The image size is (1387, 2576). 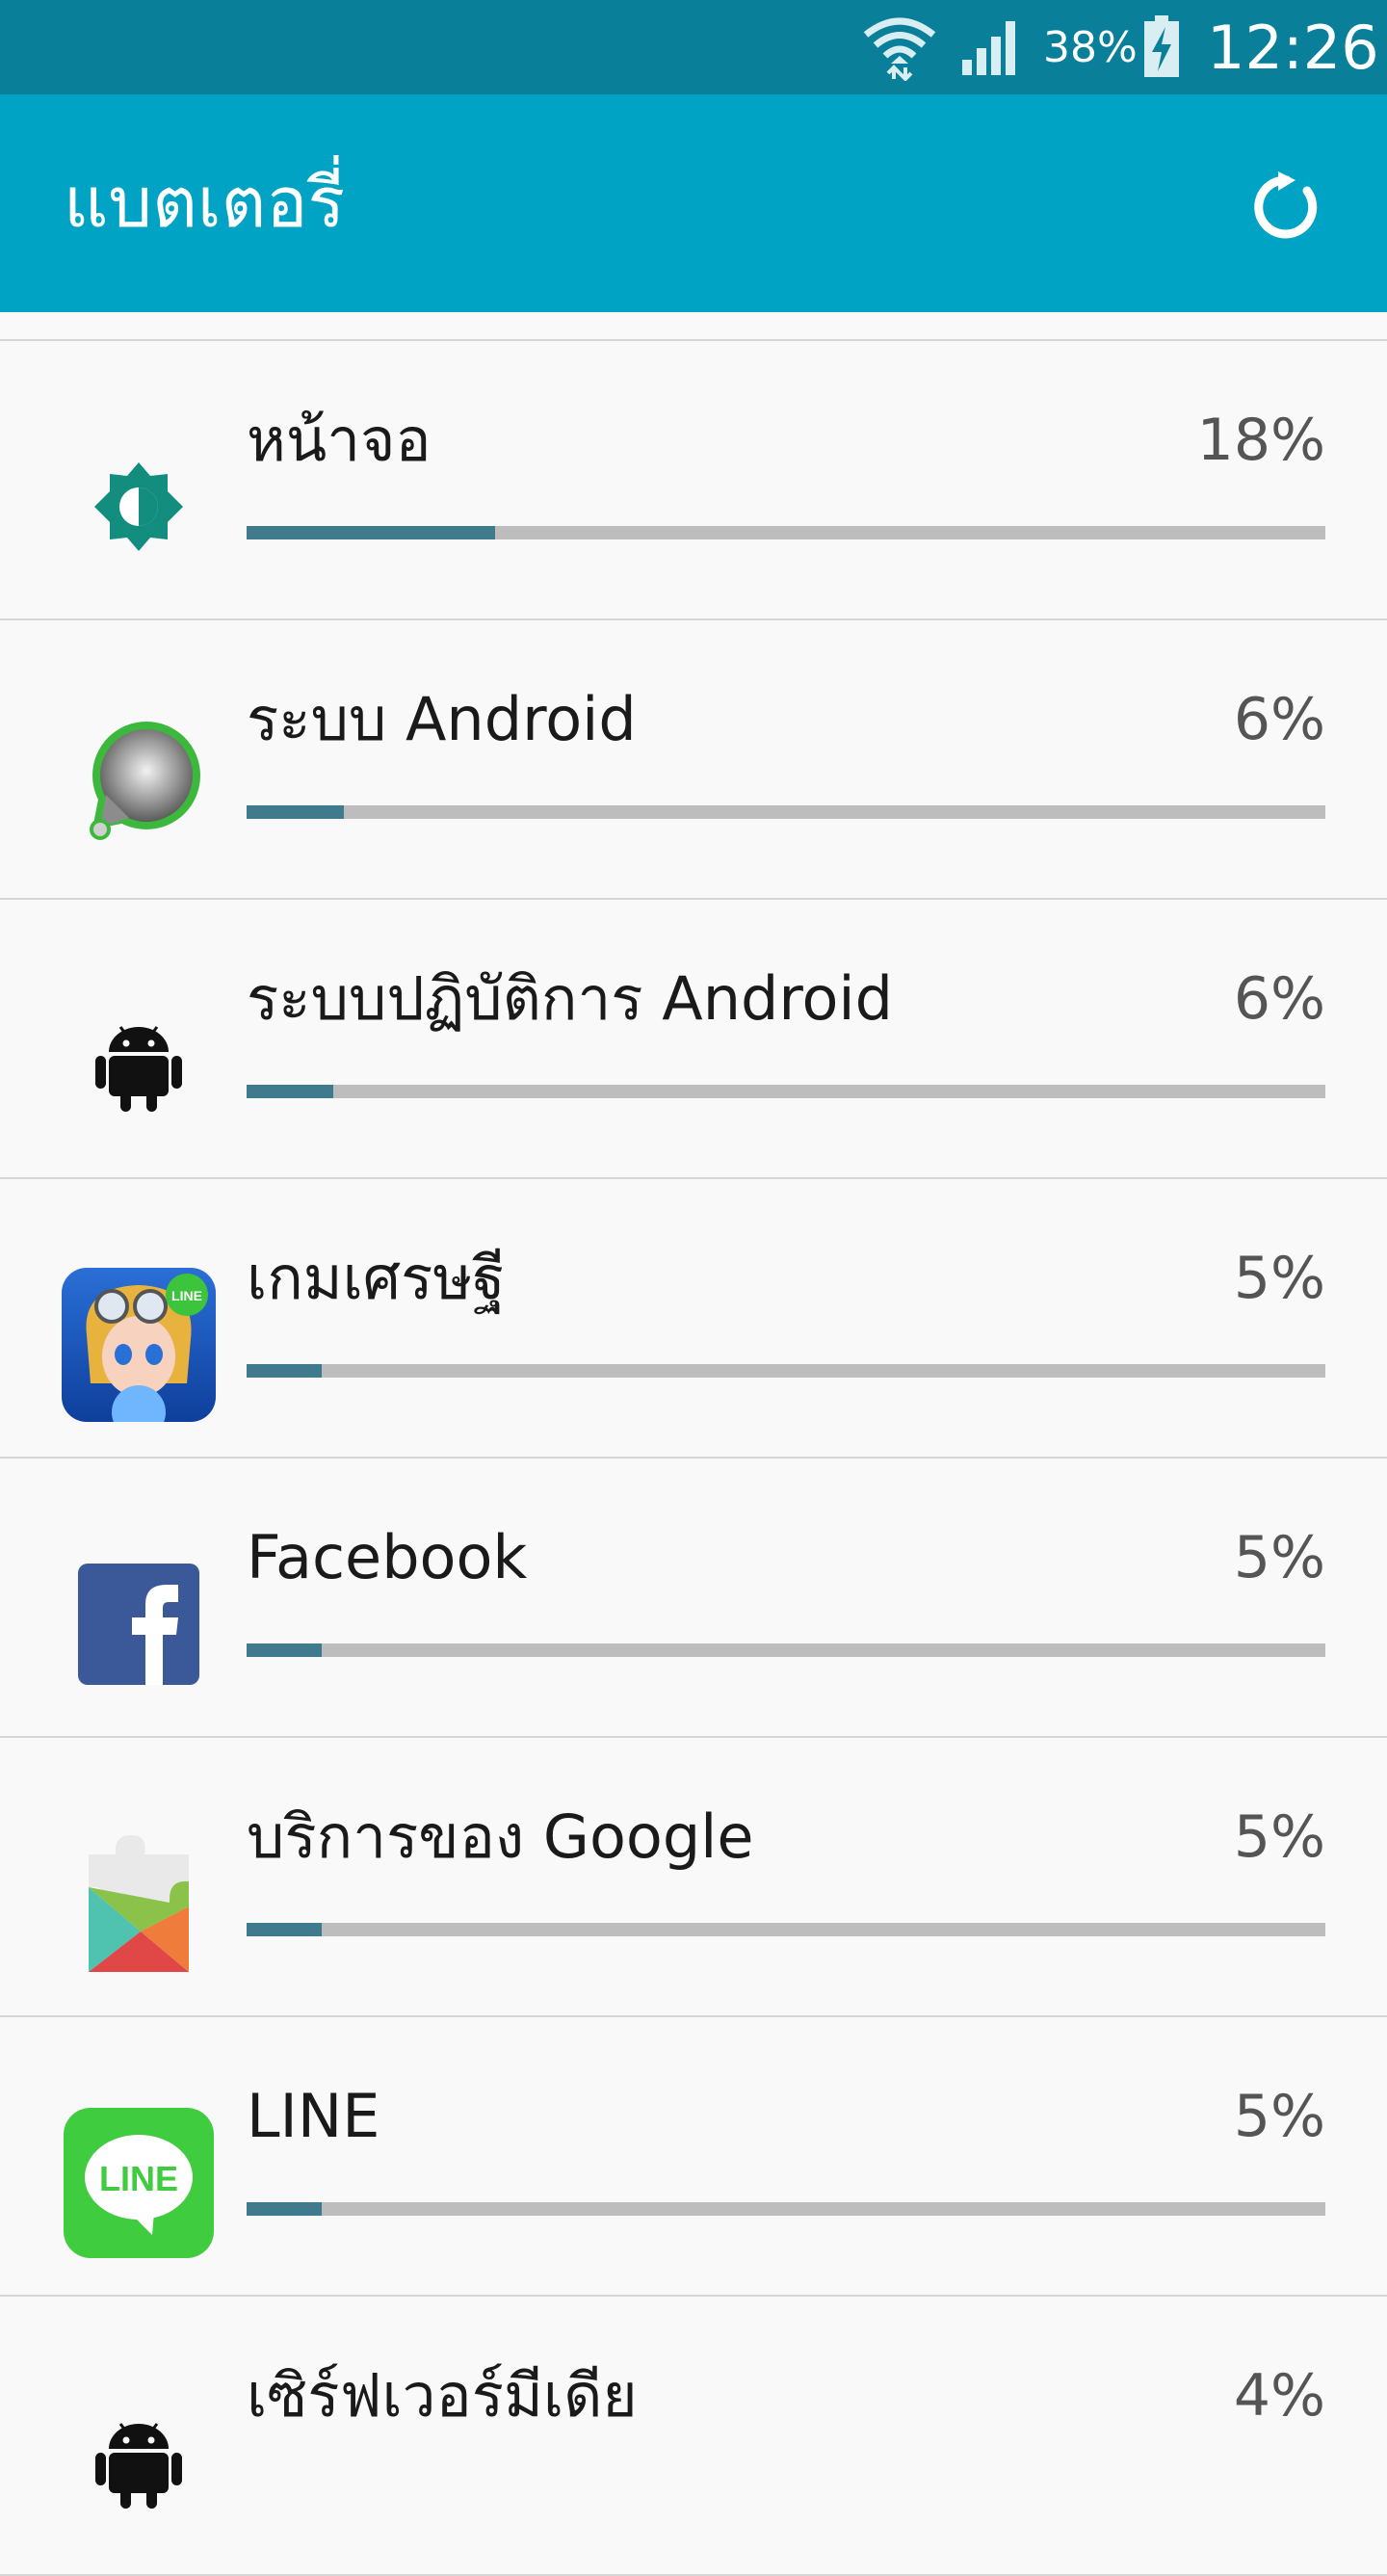 I want to click on refresh-icon, so click(x=1286, y=207).